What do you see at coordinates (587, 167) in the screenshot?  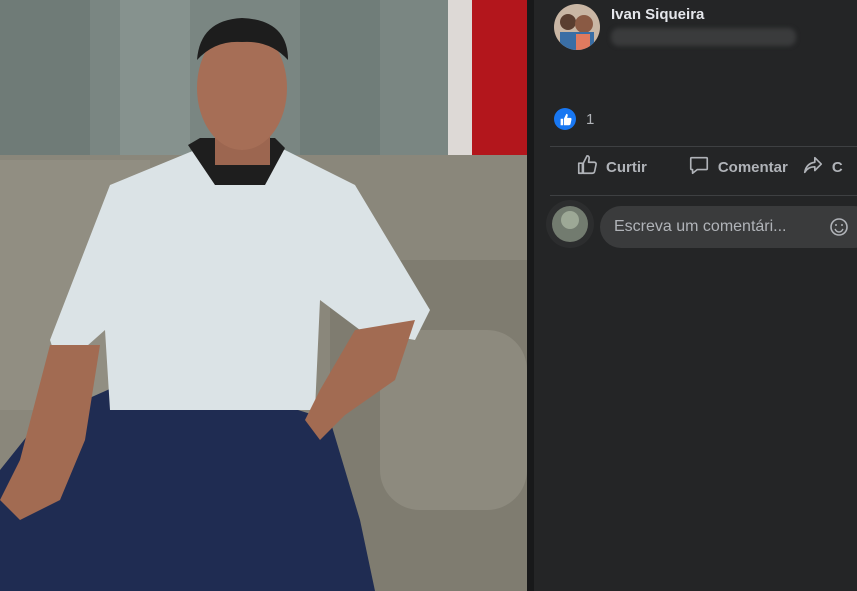 I see `thumbs-up-icon` at bounding box center [587, 167].